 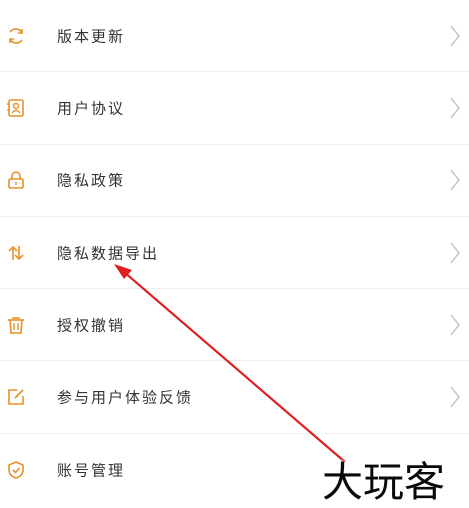 What do you see at coordinates (16, 252) in the screenshot?
I see `swap-arrows-icon` at bounding box center [16, 252].